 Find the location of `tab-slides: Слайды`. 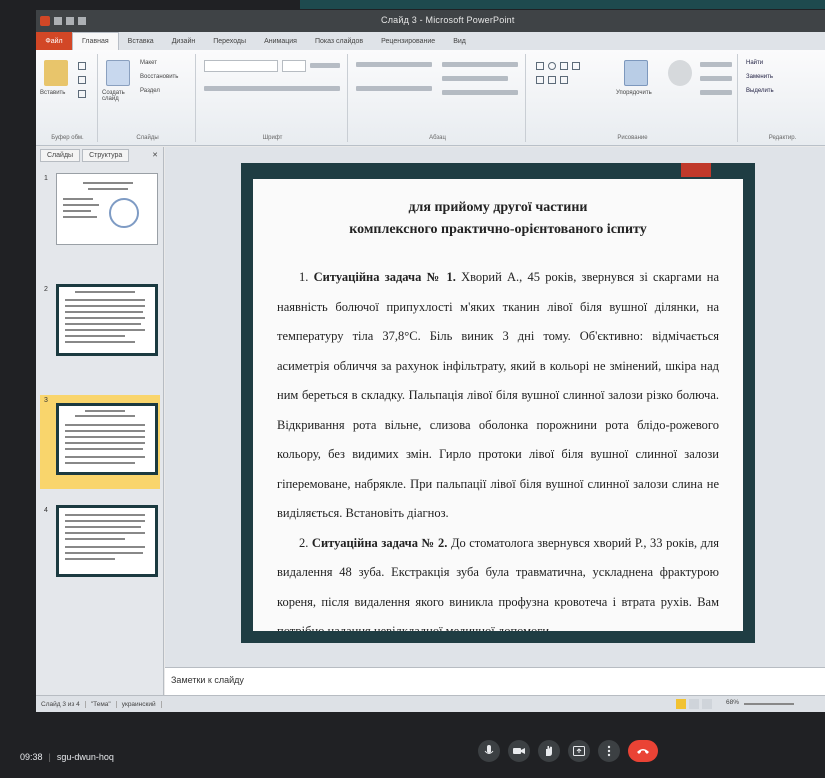

tab-slides: Слайды is located at coordinates (60, 155).